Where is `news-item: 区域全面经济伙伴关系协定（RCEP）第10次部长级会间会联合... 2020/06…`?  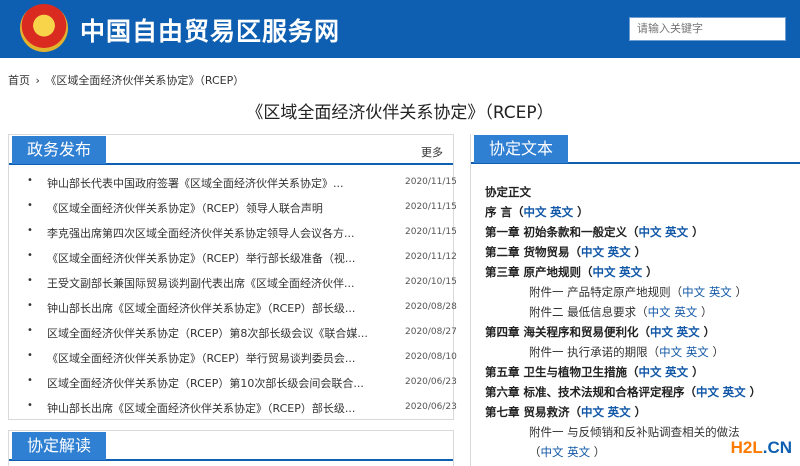 news-item: 区域全面经济伙伴关系协定（RCEP）第10次部长级会间会联合... 2020/06… is located at coordinates (242, 387).